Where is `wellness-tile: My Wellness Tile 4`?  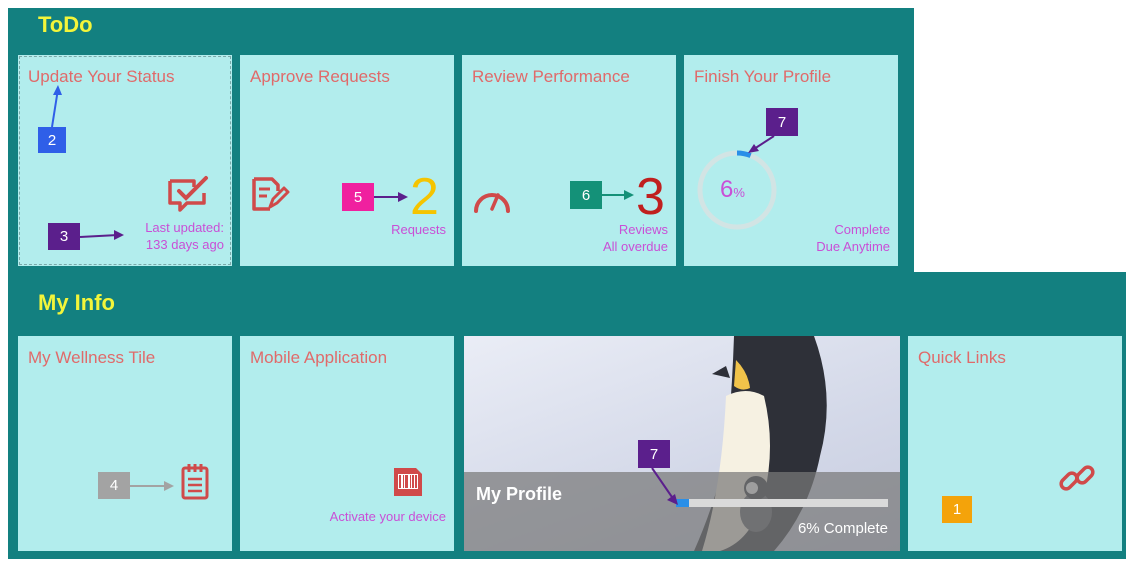
wellness-tile: My Wellness Tile 4 is located at coordinates (125, 443).